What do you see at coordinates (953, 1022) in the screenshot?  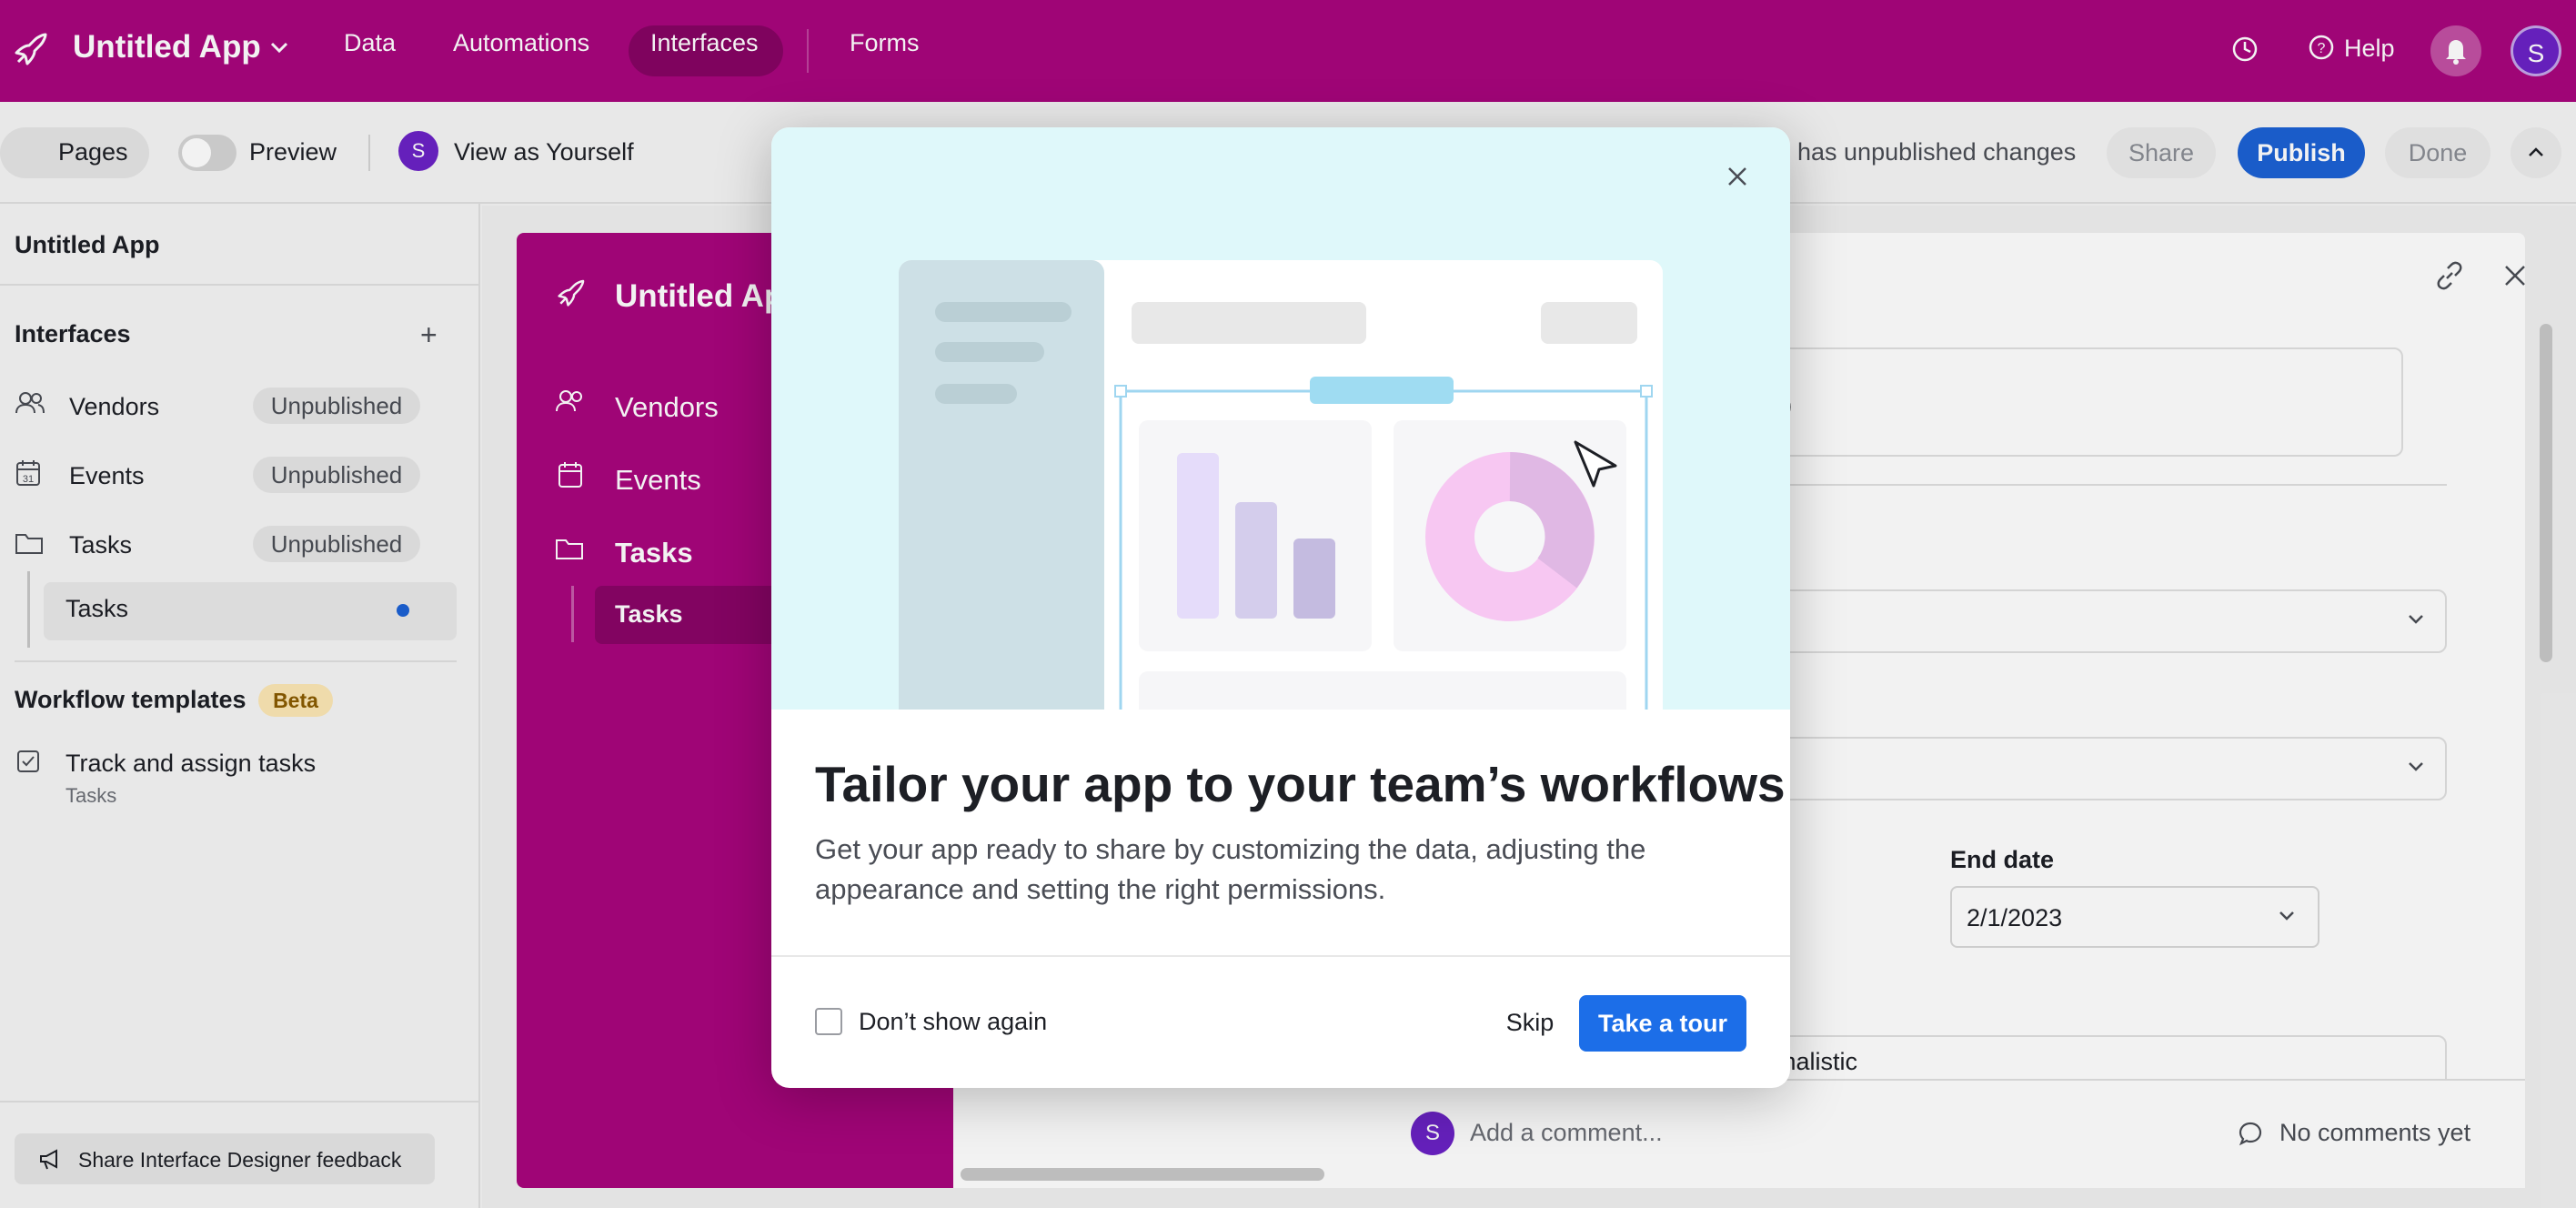 I see `dont-show-again-label: Don’t show again` at bounding box center [953, 1022].